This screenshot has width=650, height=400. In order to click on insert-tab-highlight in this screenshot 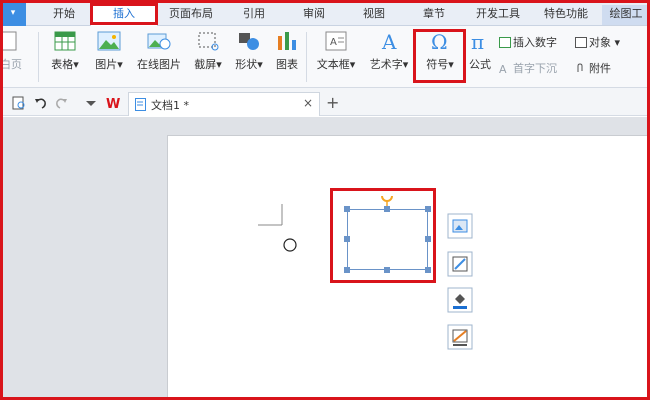, I will do `click(124, 14)`.